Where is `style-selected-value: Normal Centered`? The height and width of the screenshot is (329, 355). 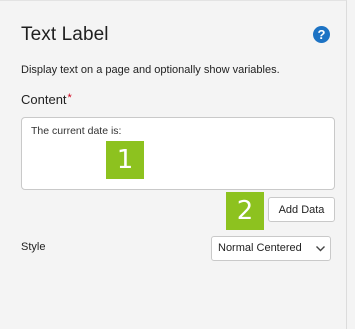 style-selected-value: Normal Centered is located at coordinates (260, 248).